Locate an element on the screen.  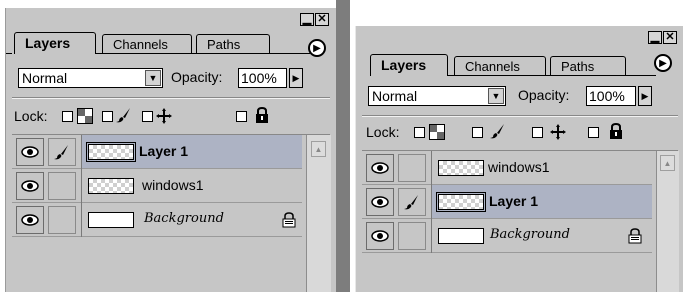
window-buttons: ▁ ✕ is located at coordinates (662, 38).